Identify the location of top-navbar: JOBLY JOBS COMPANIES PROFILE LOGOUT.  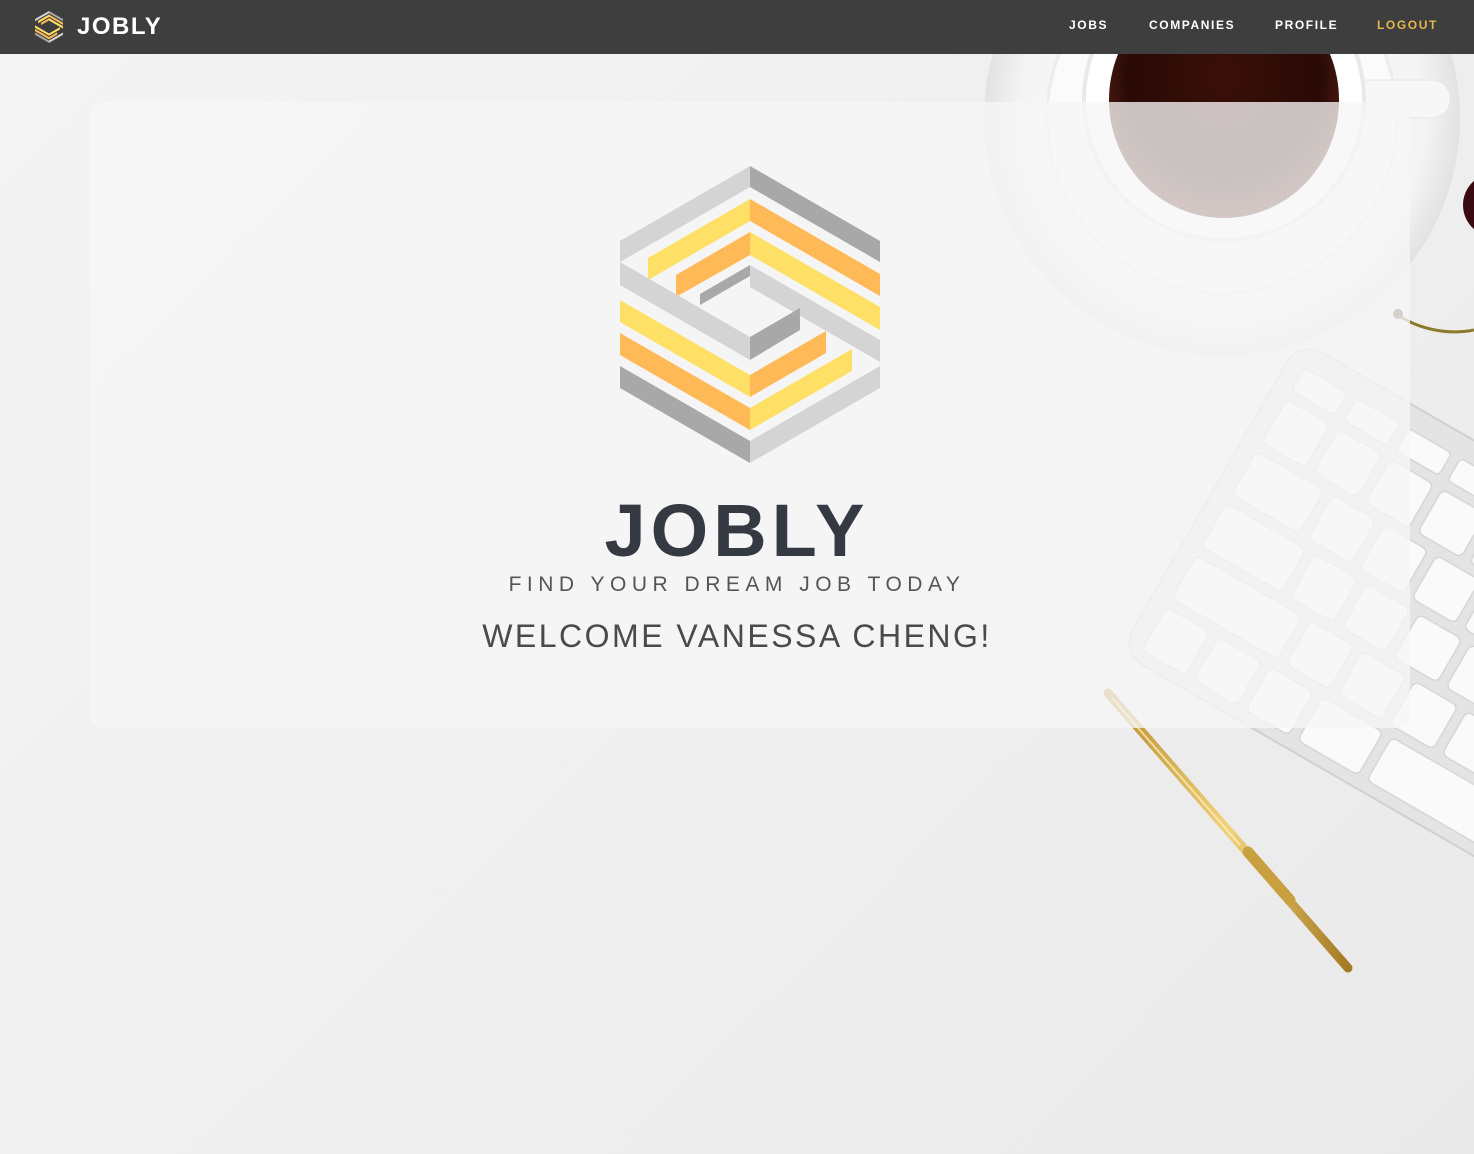
(737, 27).